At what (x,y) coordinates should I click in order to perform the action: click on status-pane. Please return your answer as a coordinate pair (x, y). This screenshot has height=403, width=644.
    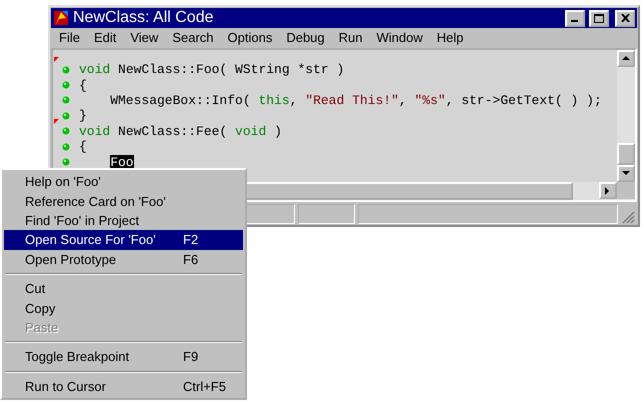
    Looking at the image, I should click on (326, 214).